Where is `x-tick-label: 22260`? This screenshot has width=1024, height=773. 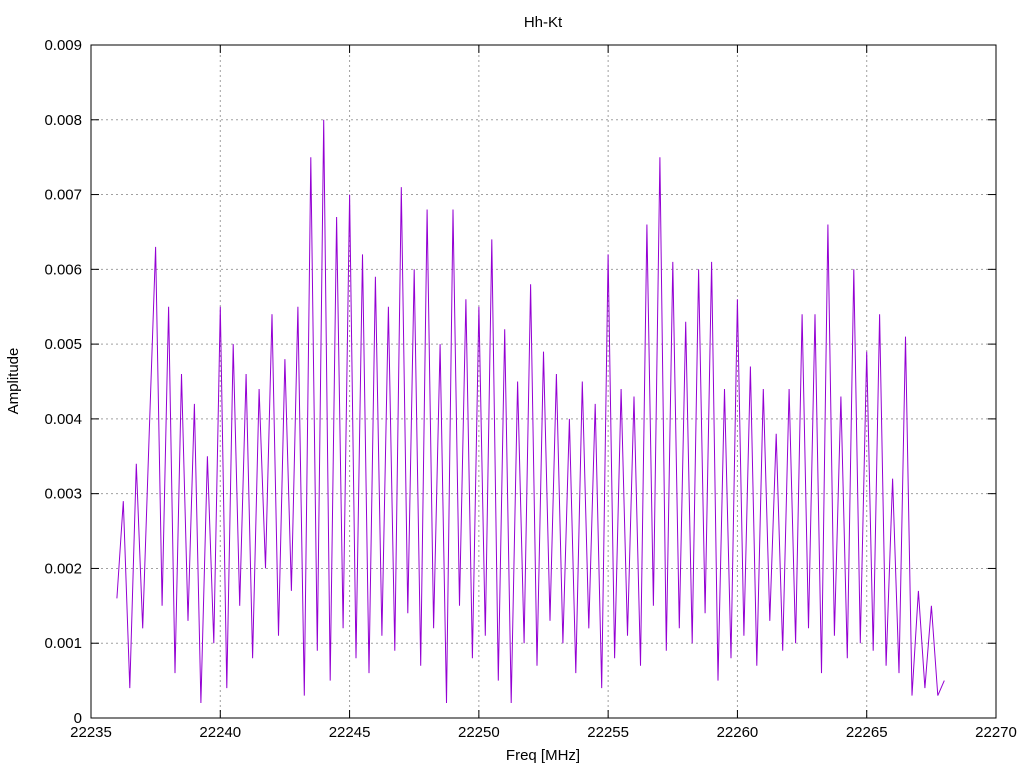 x-tick-label: 22260 is located at coordinates (738, 732).